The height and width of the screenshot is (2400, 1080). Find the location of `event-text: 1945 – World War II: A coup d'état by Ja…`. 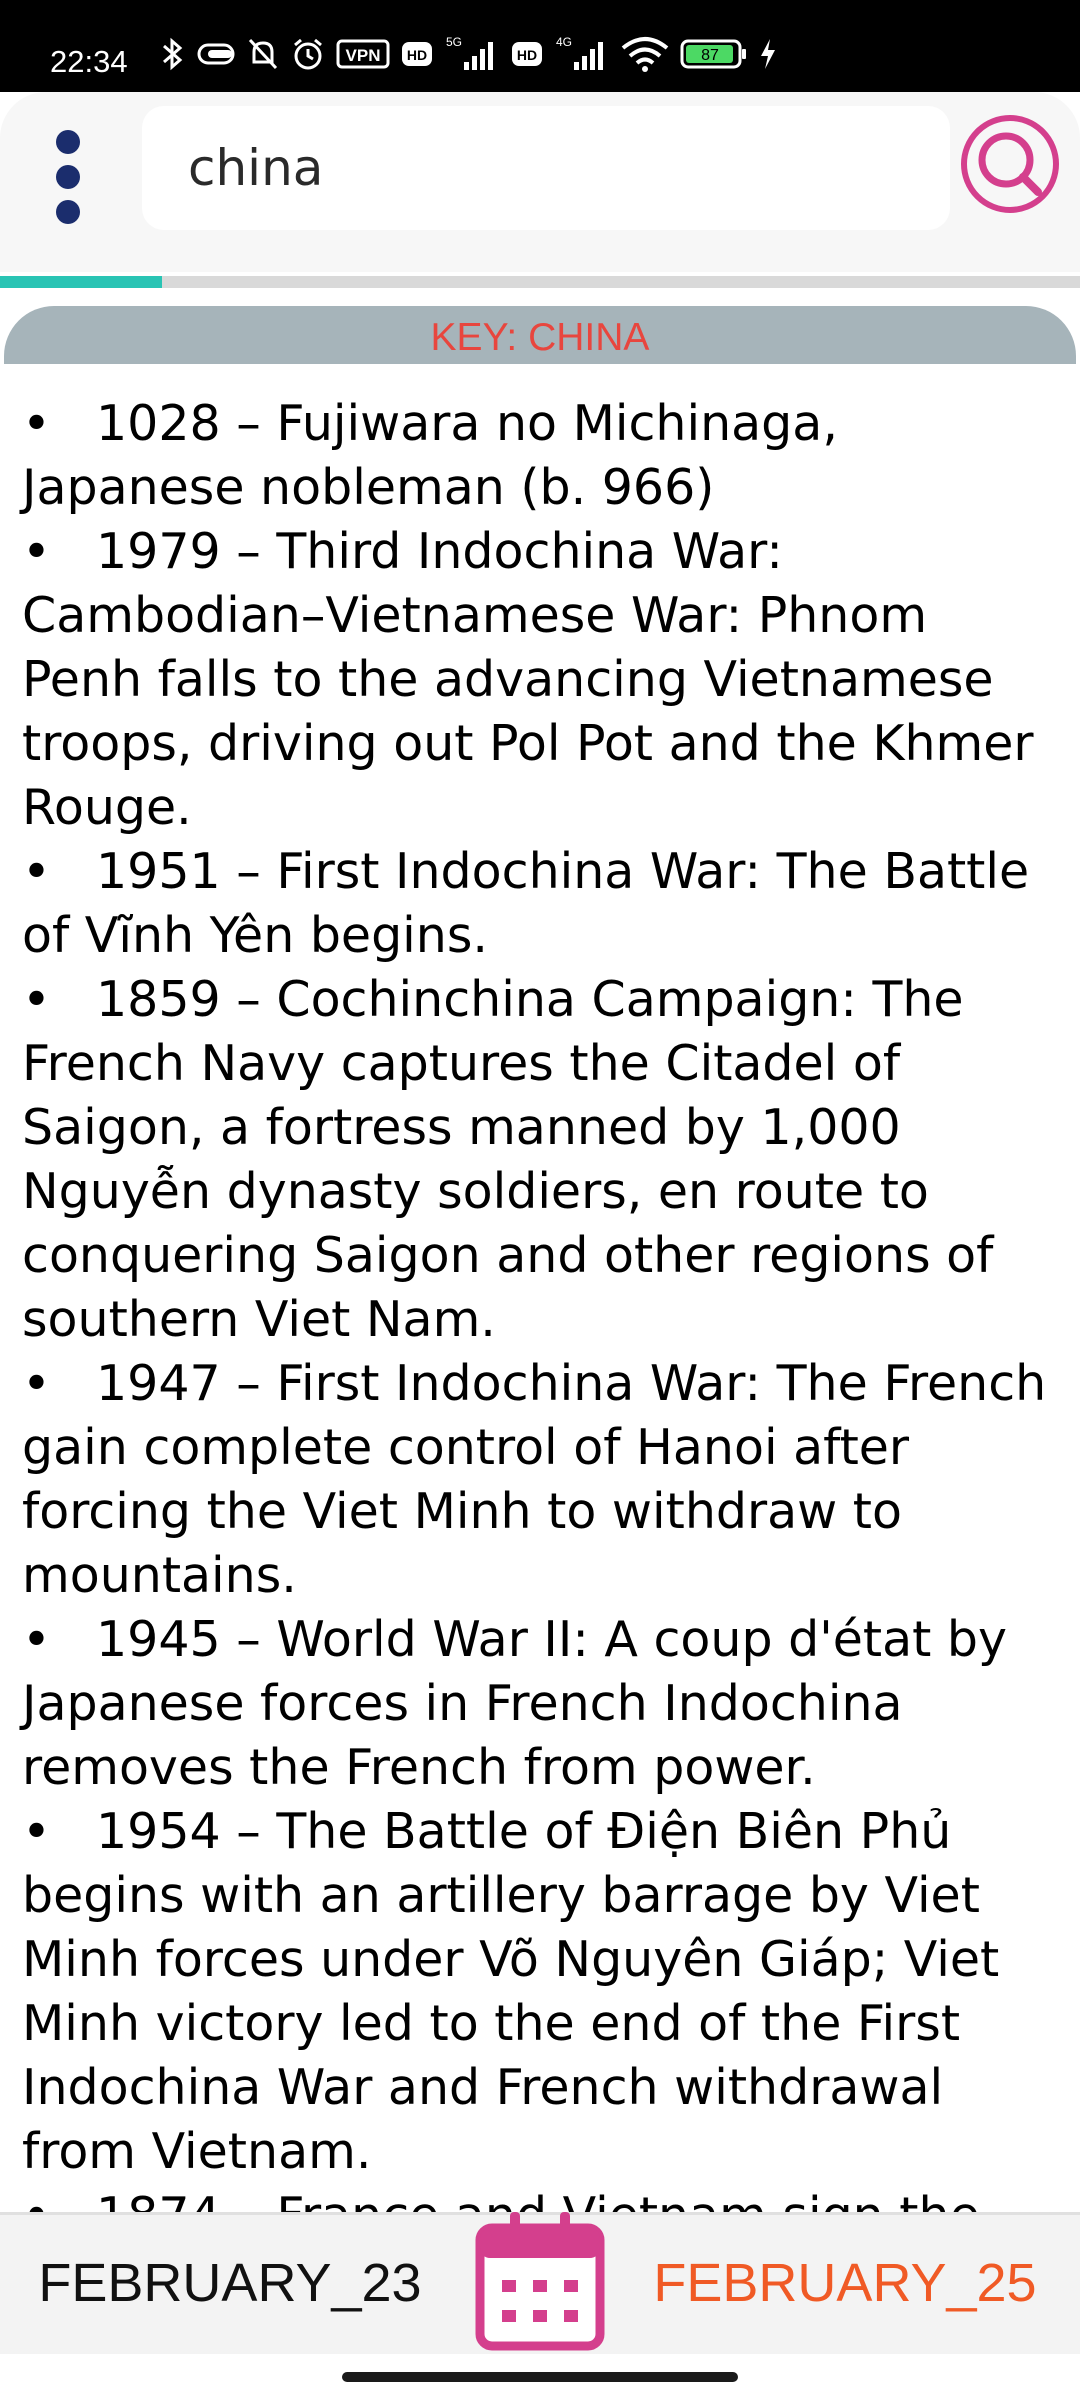

event-text: 1945 – World War II: A coup d'état by Ja… is located at coordinates (514, 1703).